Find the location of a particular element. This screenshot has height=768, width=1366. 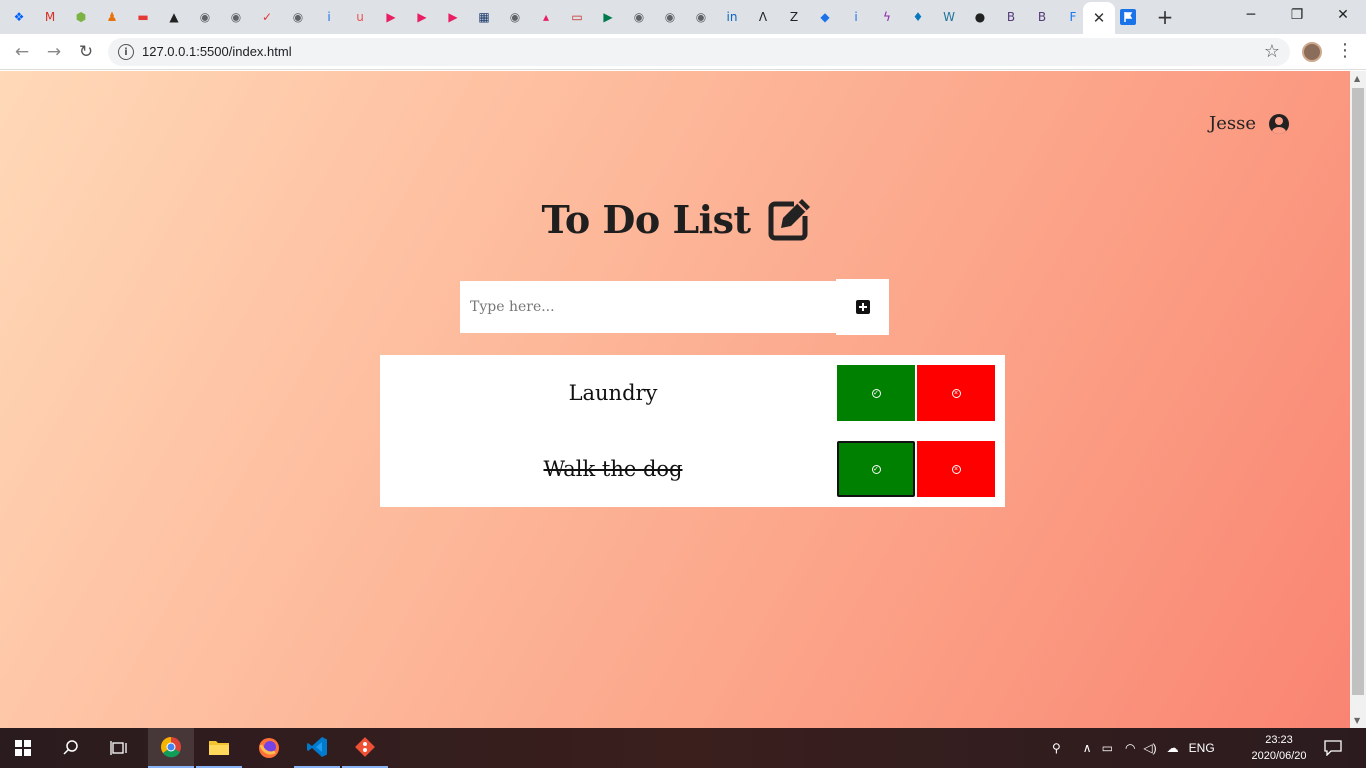

notification-icon is located at coordinates (1333, 748).